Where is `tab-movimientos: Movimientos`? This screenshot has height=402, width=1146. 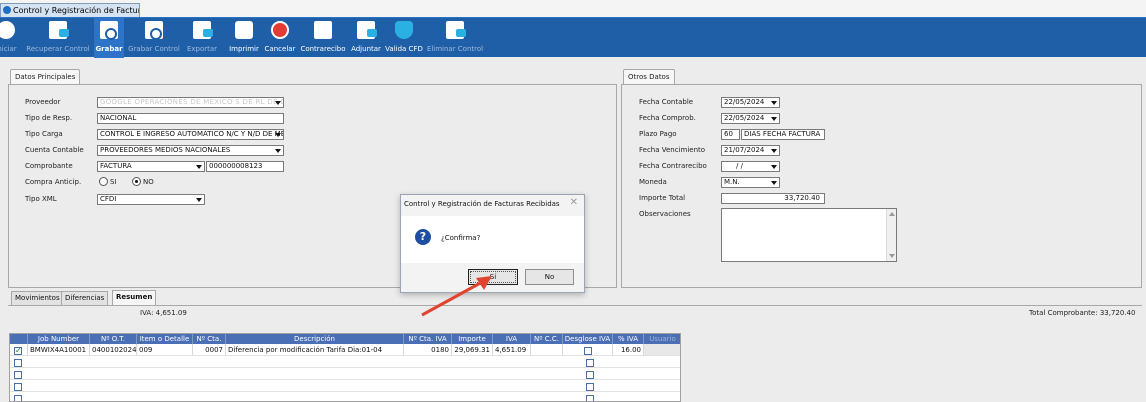
tab-movimientos: Movimientos is located at coordinates (37, 298).